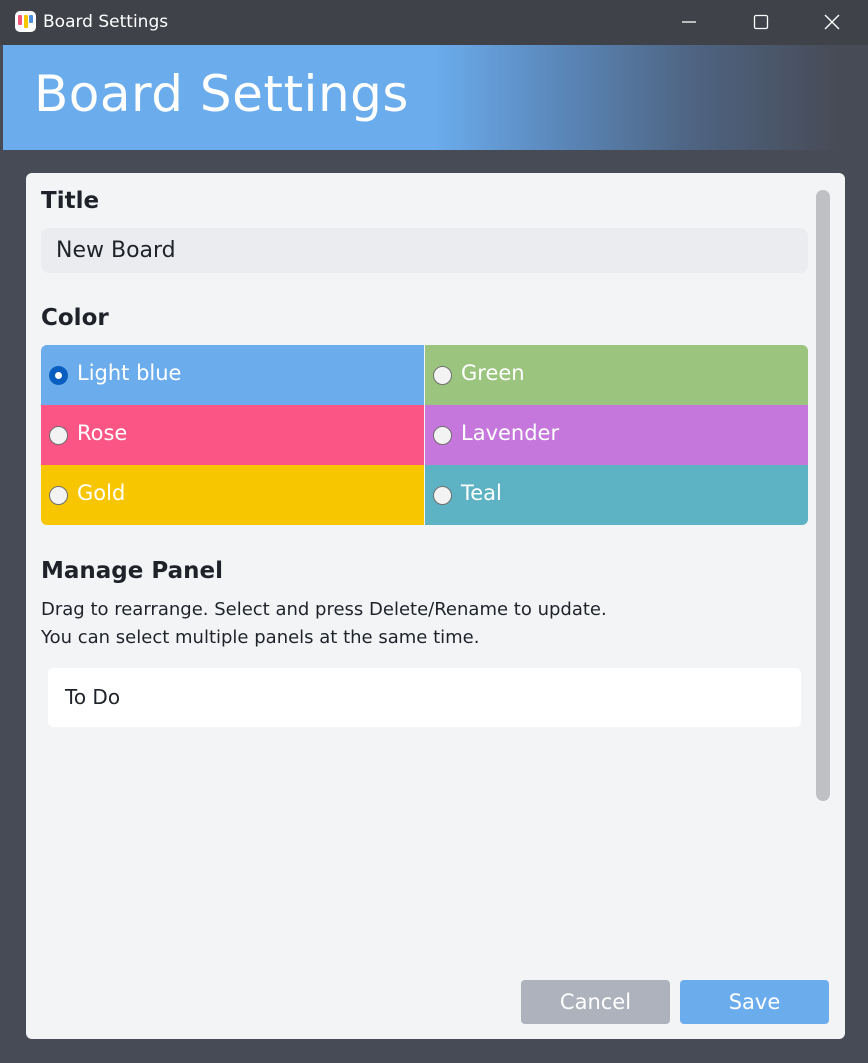  Describe the element at coordinates (616, 375) in the screenshot. I see `color-option-green: Green` at that location.